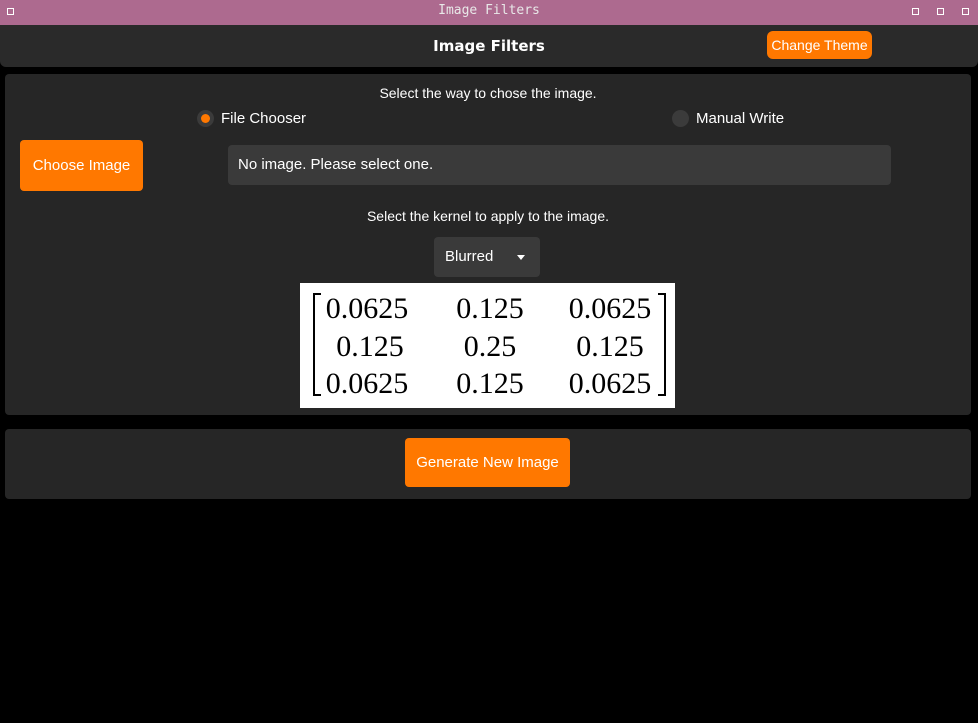 This screenshot has width=978, height=723. I want to click on action-panel: Generate New Image, so click(488, 464).